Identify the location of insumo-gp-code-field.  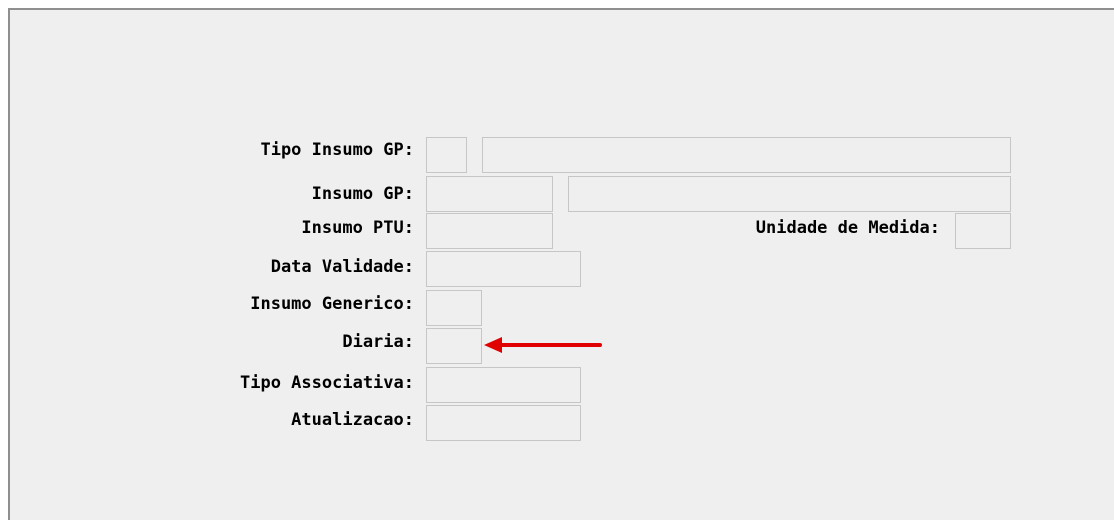
(489, 194).